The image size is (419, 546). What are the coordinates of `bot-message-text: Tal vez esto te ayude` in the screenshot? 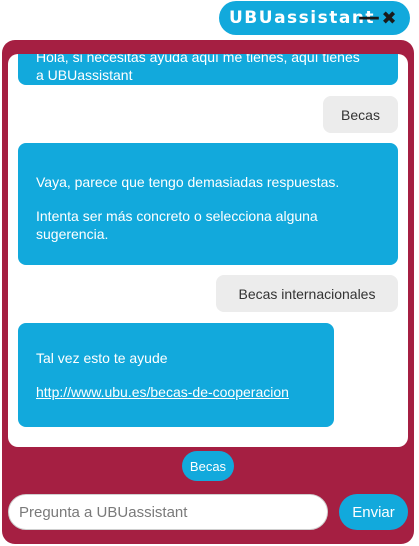 It's located at (102, 358).